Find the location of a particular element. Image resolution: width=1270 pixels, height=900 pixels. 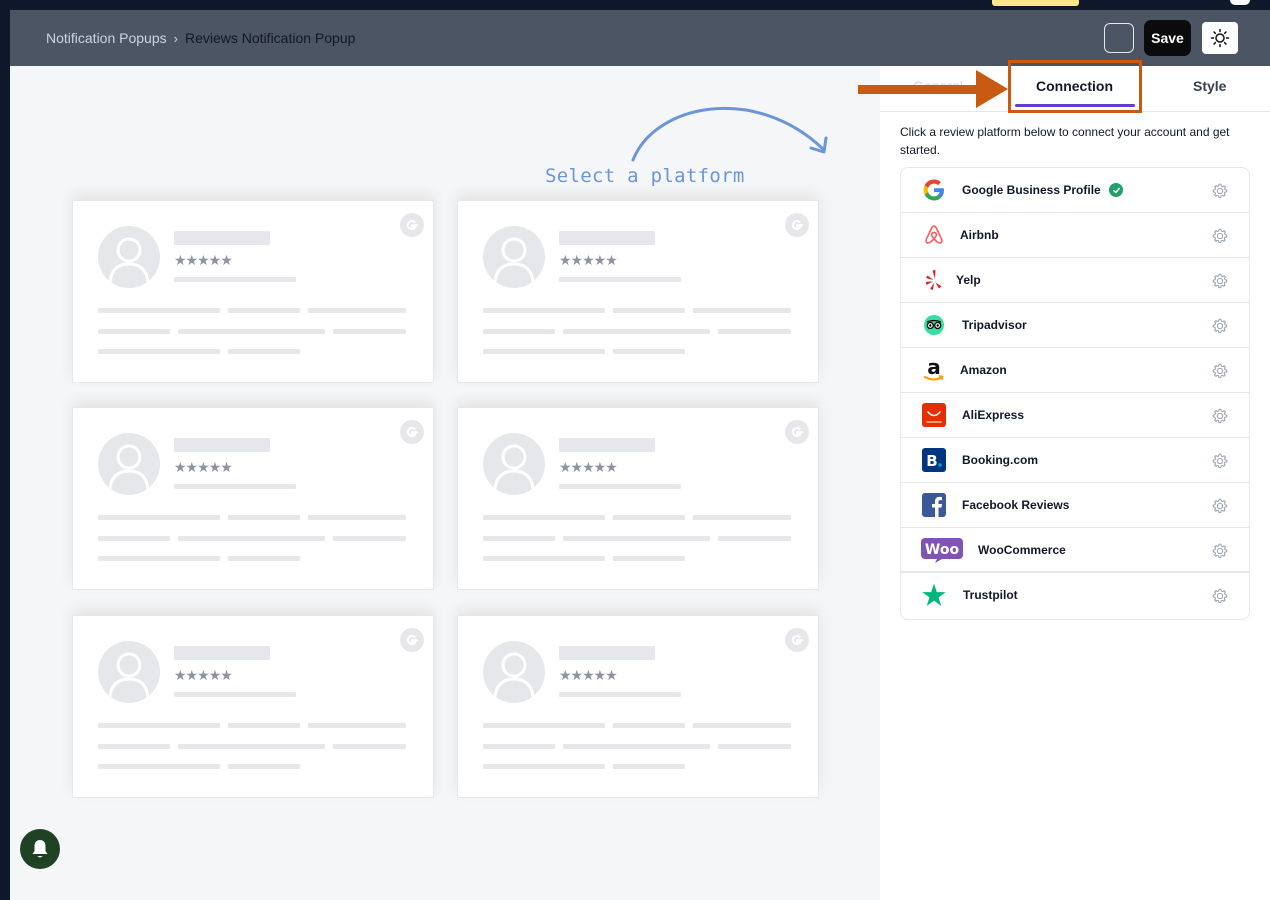

platform-name: Trustpilot is located at coordinates (990, 595).